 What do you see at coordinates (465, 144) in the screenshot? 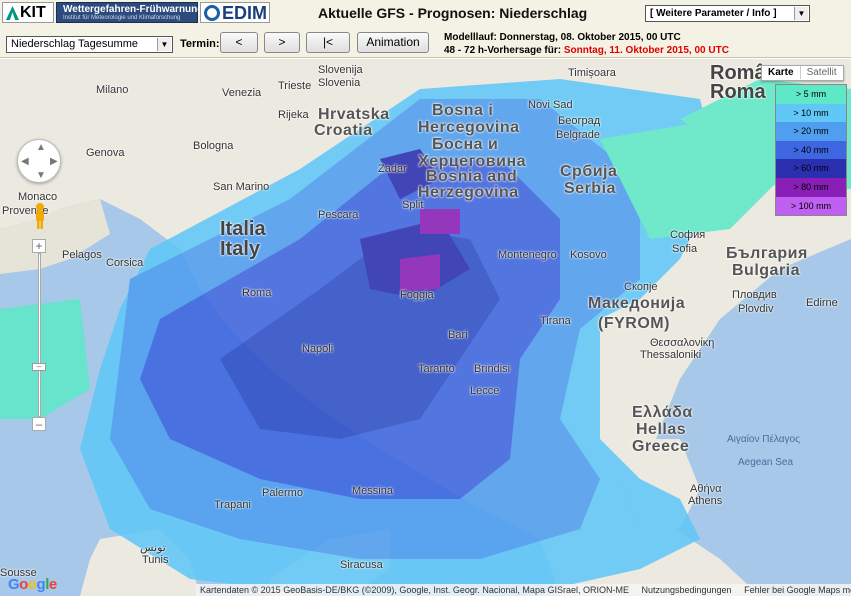
I see `map-label-bosnia-3: Босна и` at bounding box center [465, 144].